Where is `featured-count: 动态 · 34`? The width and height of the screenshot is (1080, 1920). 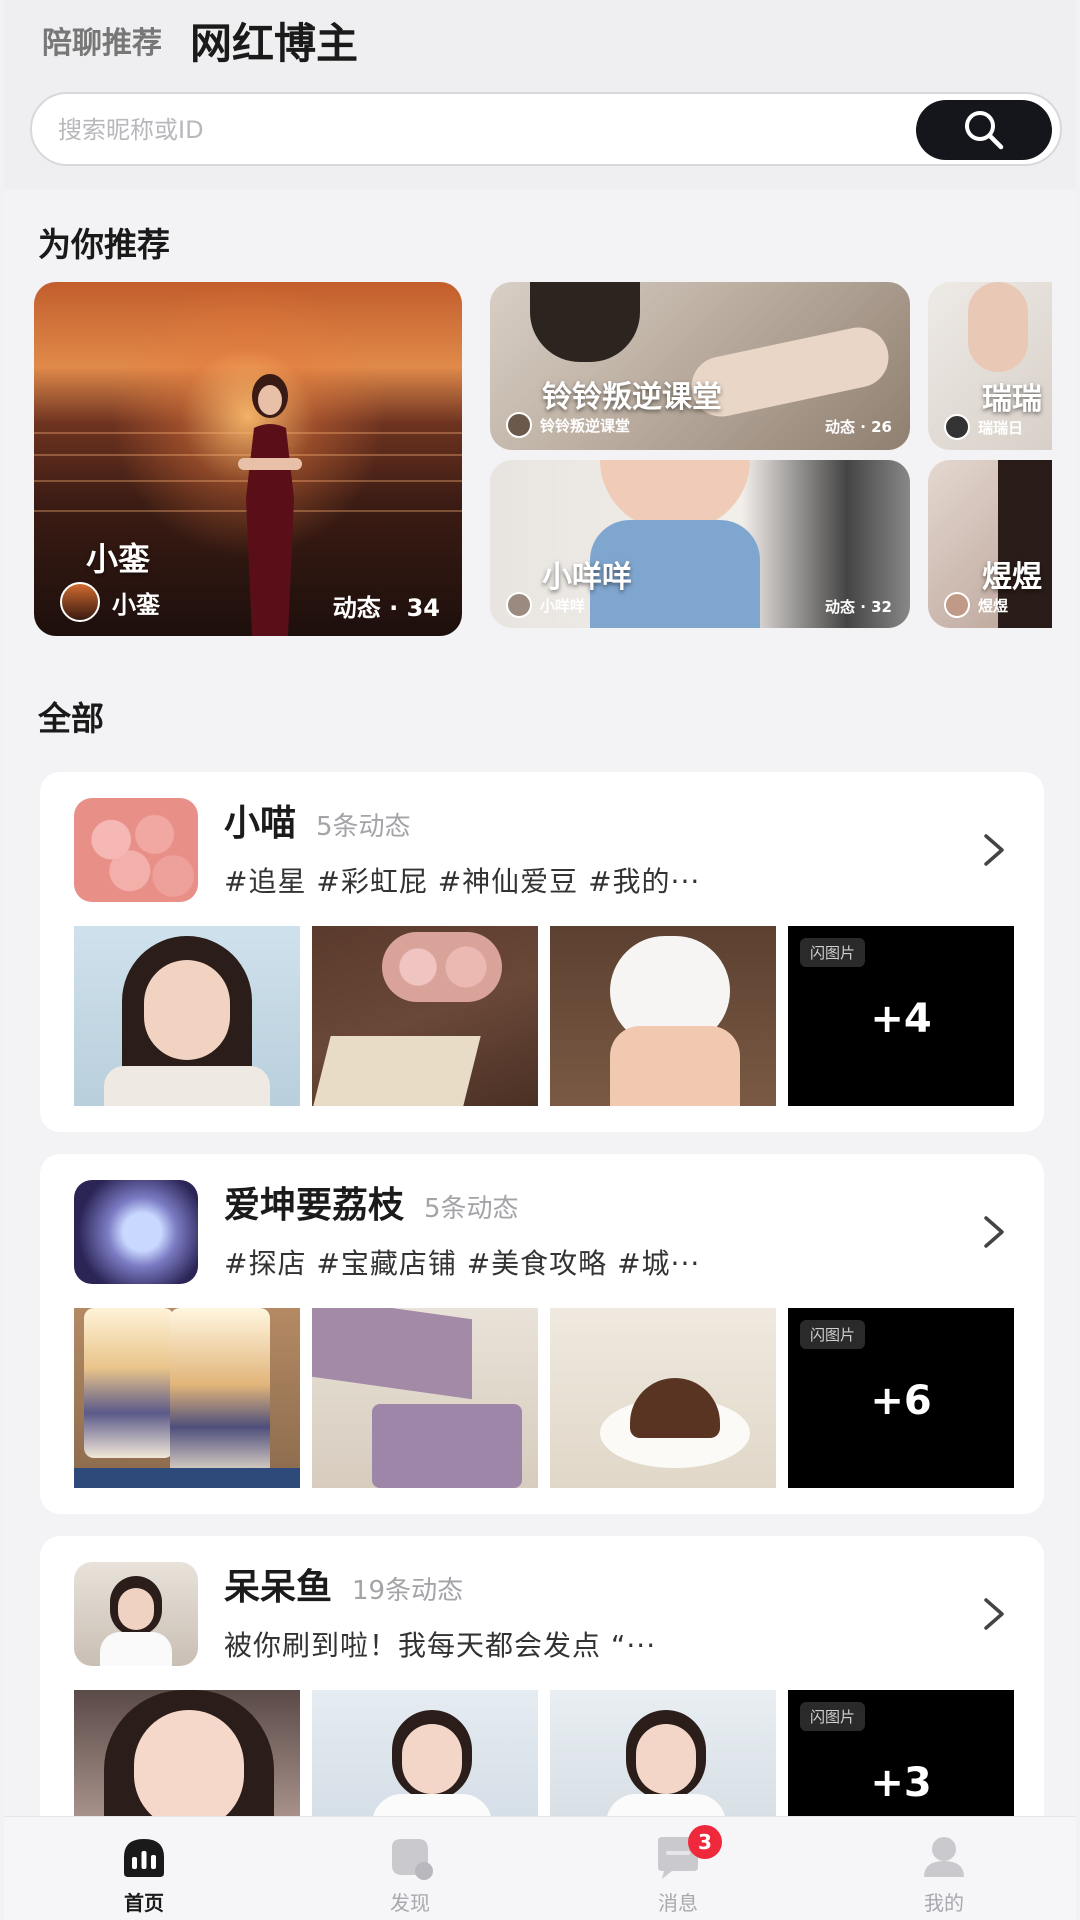 featured-count: 动态 · 34 is located at coordinates (386, 608).